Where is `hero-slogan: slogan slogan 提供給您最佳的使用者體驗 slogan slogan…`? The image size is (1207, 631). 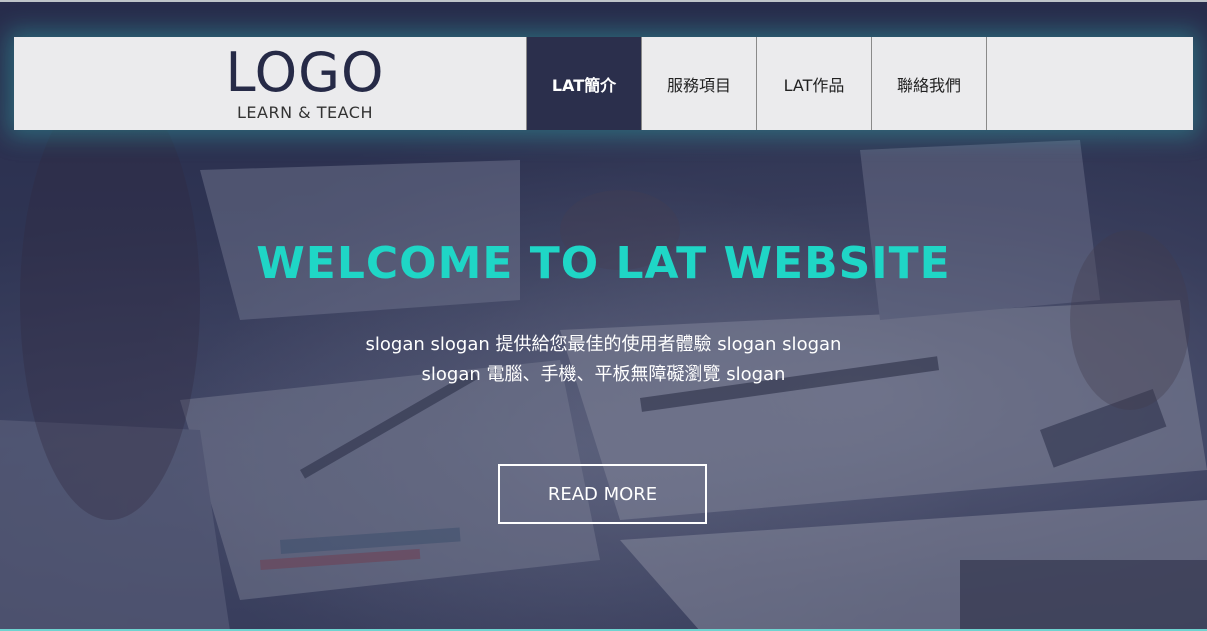
hero-slogan: slogan slogan 提供給您最佳的使用者體驗 slogan slogan… is located at coordinates (603, 360).